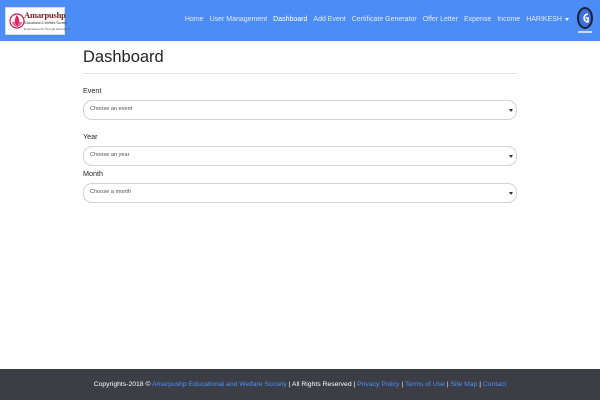 This screenshot has width=600, height=400. I want to click on contact-link: Contact, so click(494, 384).